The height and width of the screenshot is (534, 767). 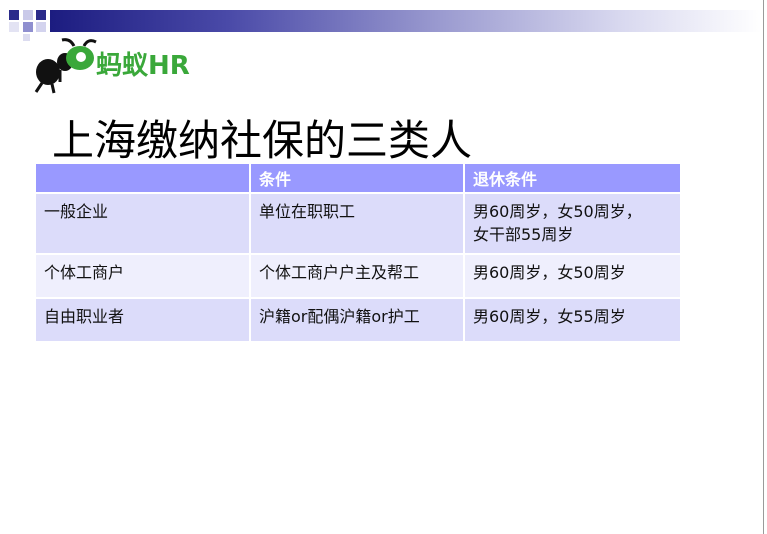 What do you see at coordinates (262, 140) in the screenshot?
I see `page-title: 上海缴纳社保的三类人` at bounding box center [262, 140].